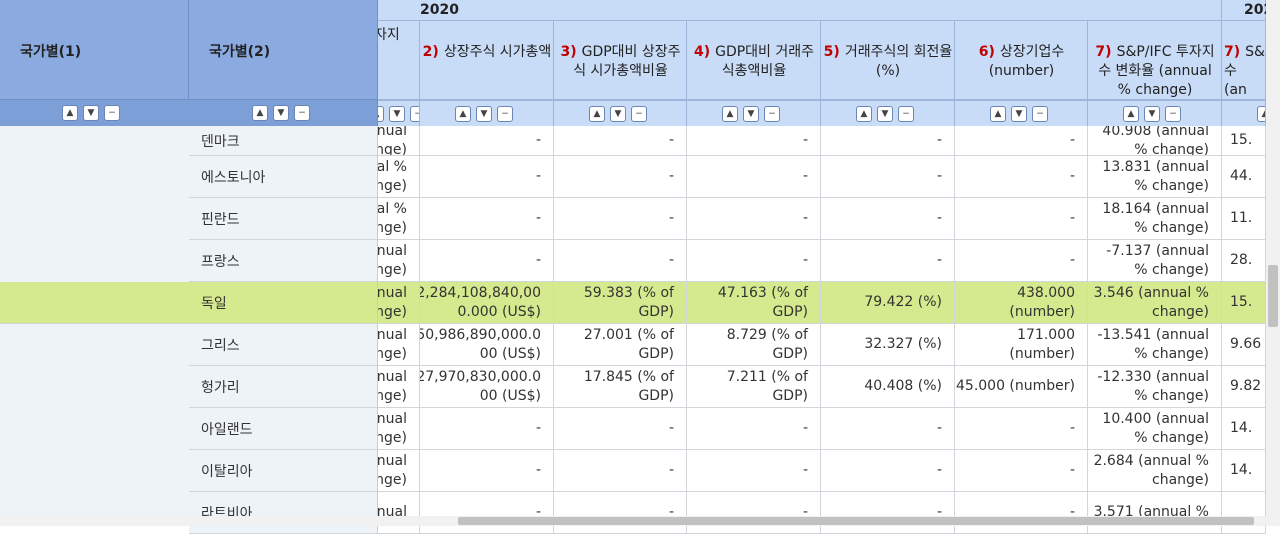  What do you see at coordinates (399, 60) in the screenshot?
I see `column-header-0: 자지` at bounding box center [399, 60].